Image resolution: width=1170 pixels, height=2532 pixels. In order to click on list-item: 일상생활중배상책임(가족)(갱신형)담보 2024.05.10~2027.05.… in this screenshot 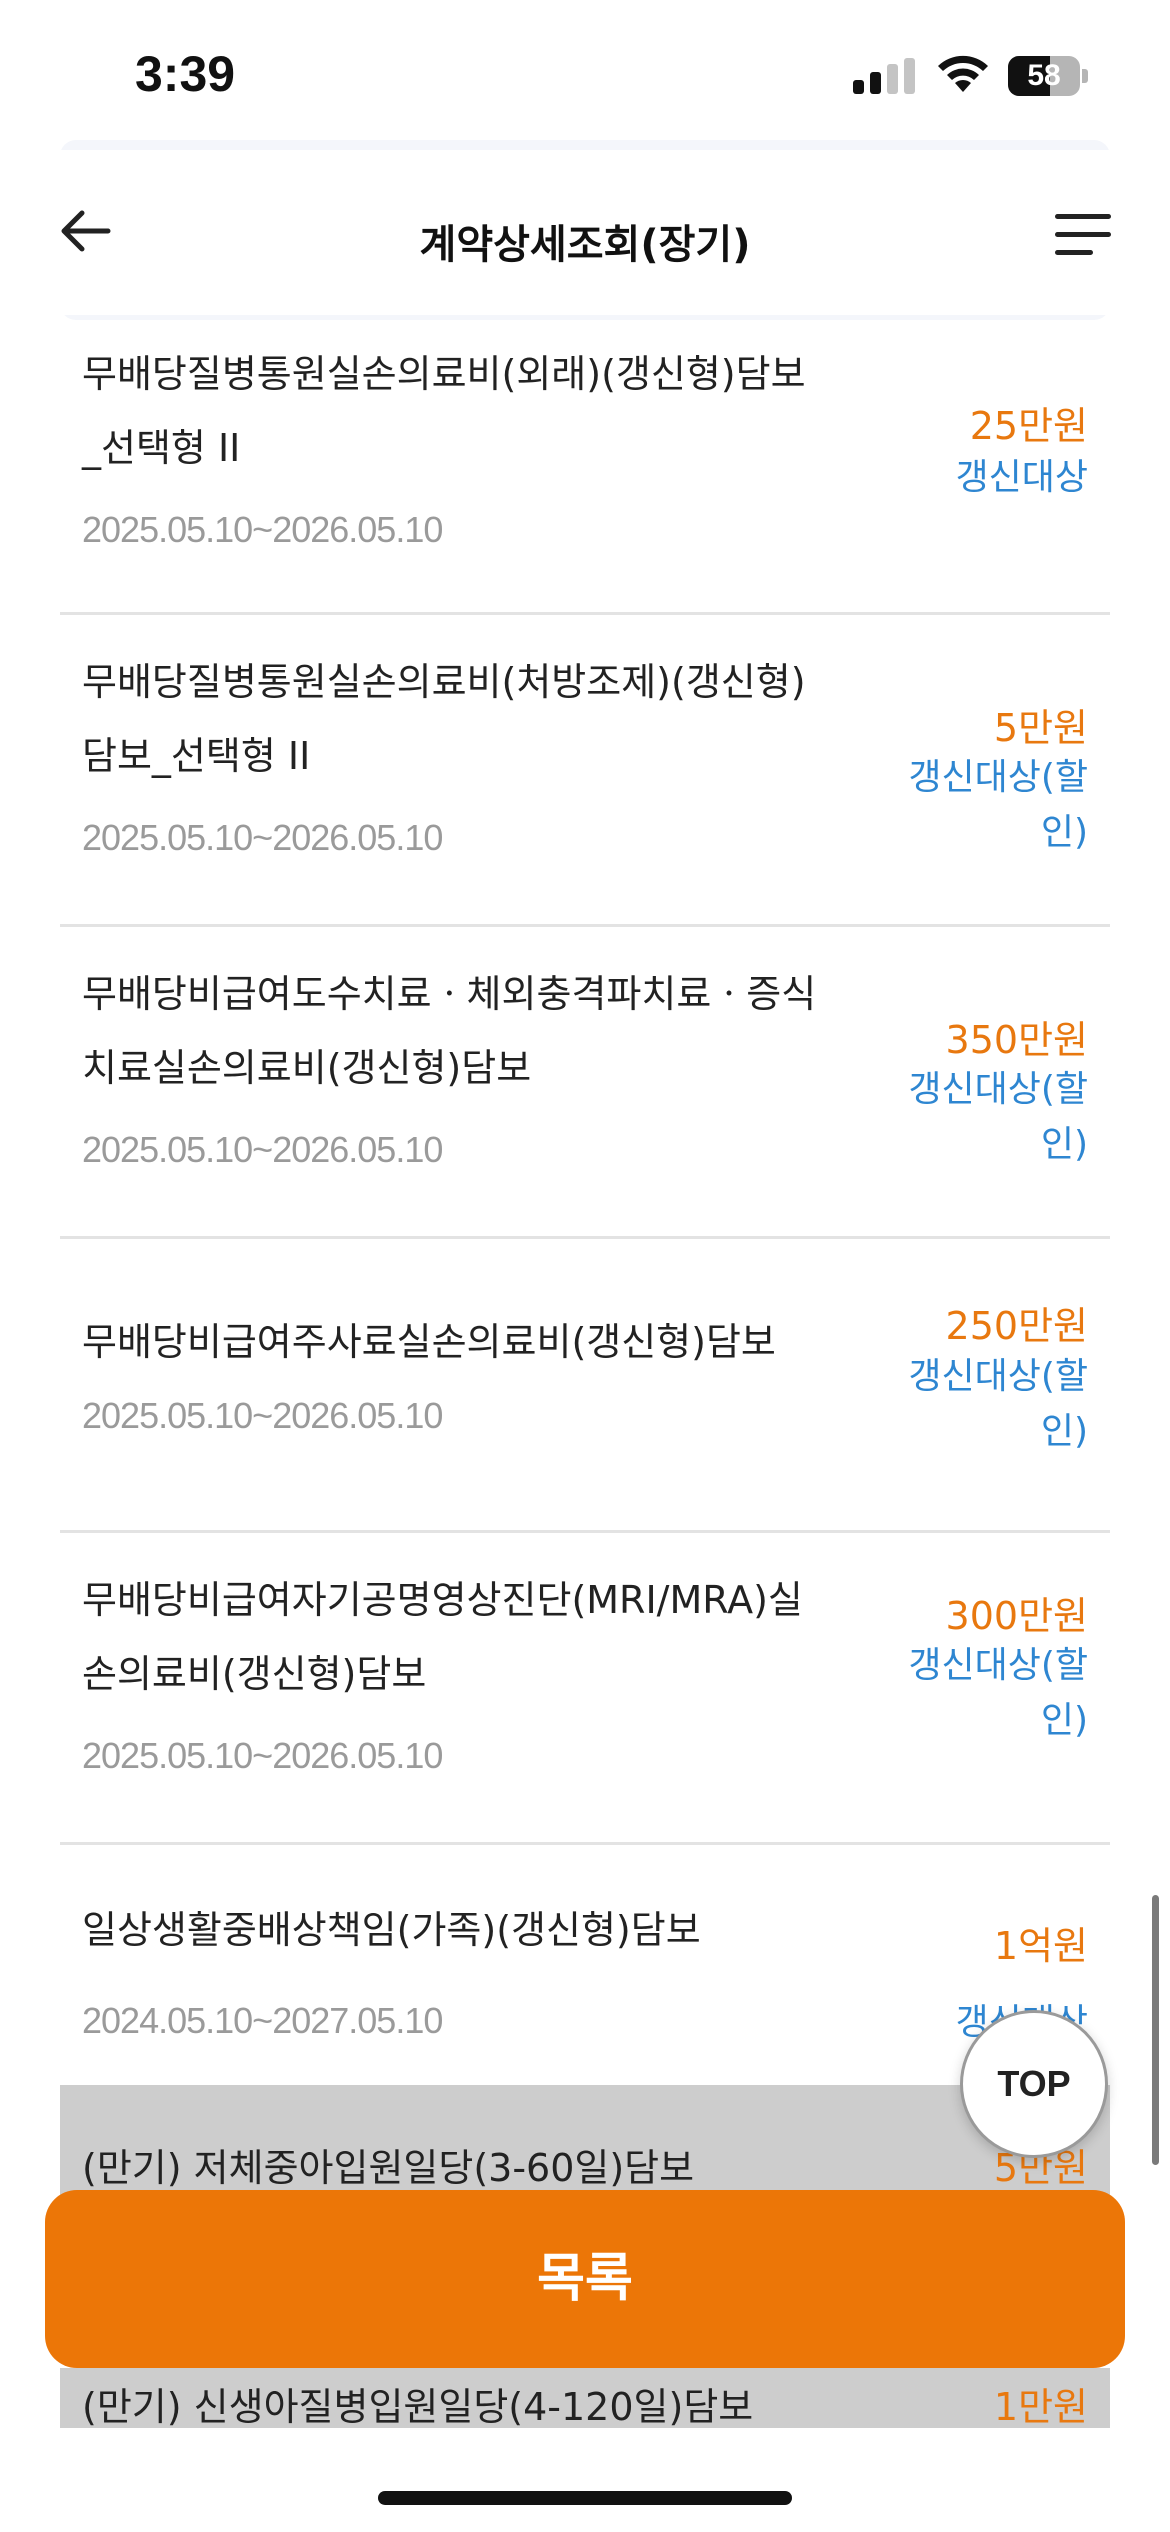, I will do `click(585, 1965)`.